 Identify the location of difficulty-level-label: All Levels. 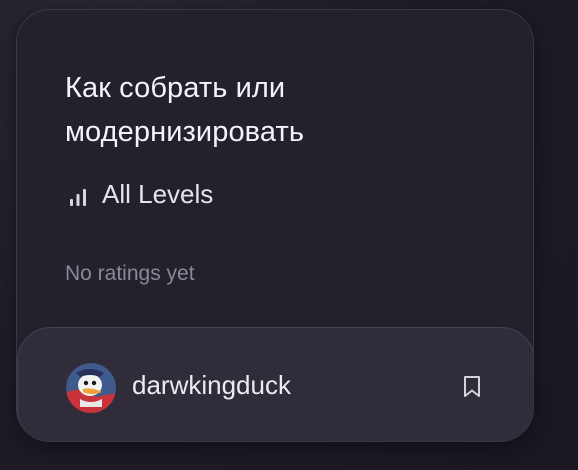
(158, 193).